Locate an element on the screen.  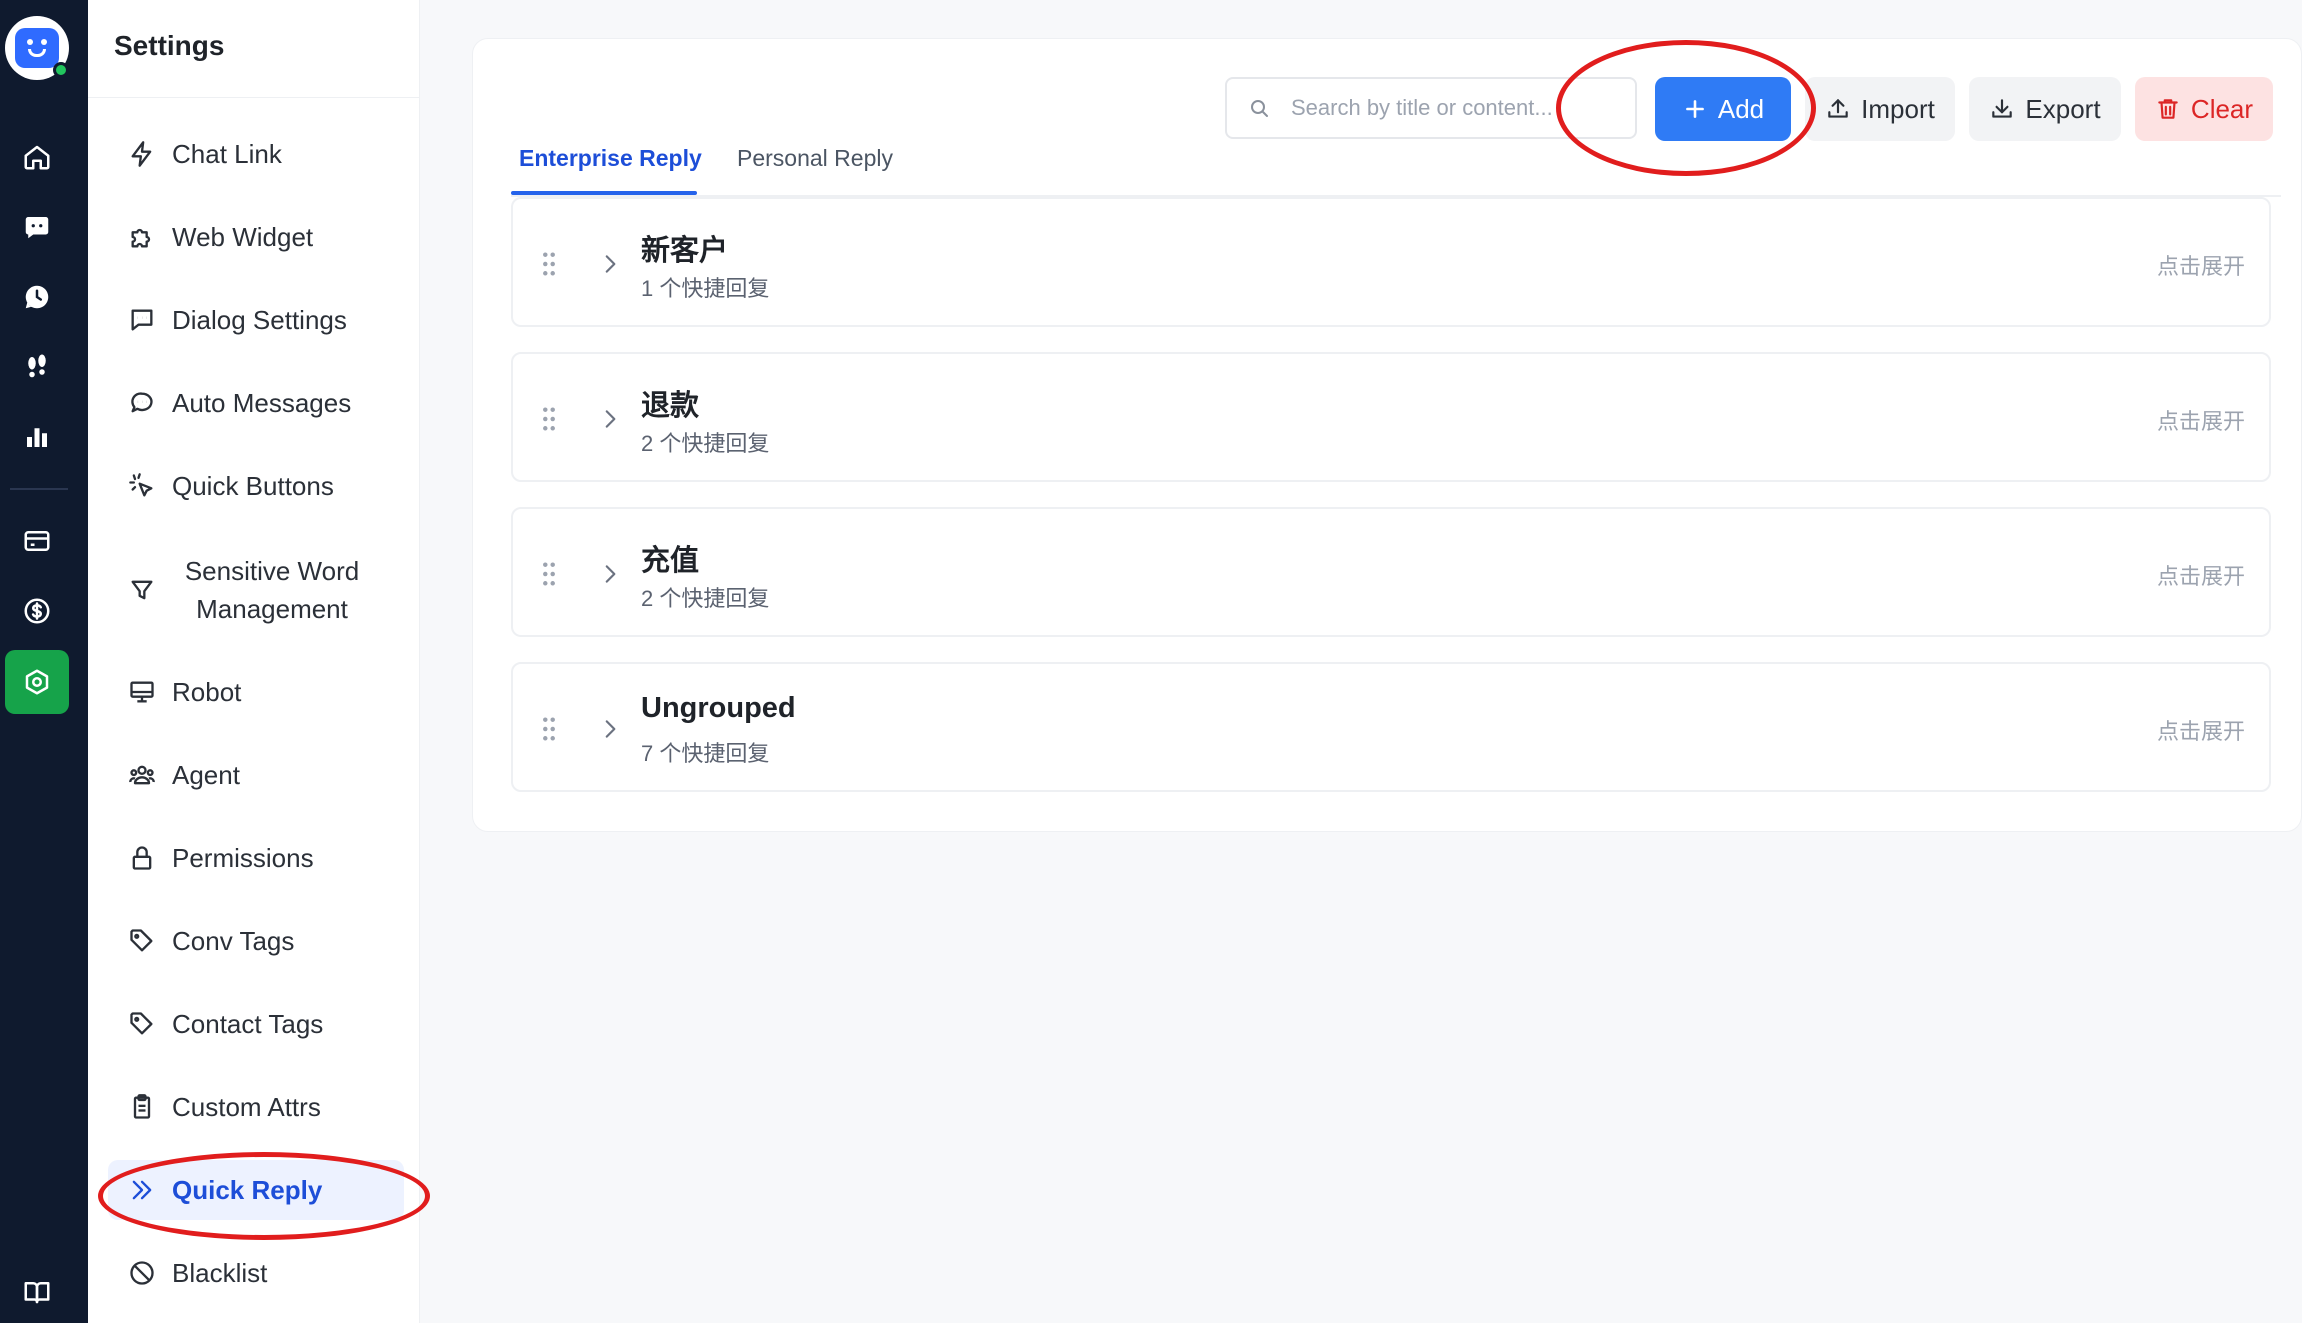
reply-group-row: 退款 2 个快捷回复 点击展开 is located at coordinates (1391, 417).